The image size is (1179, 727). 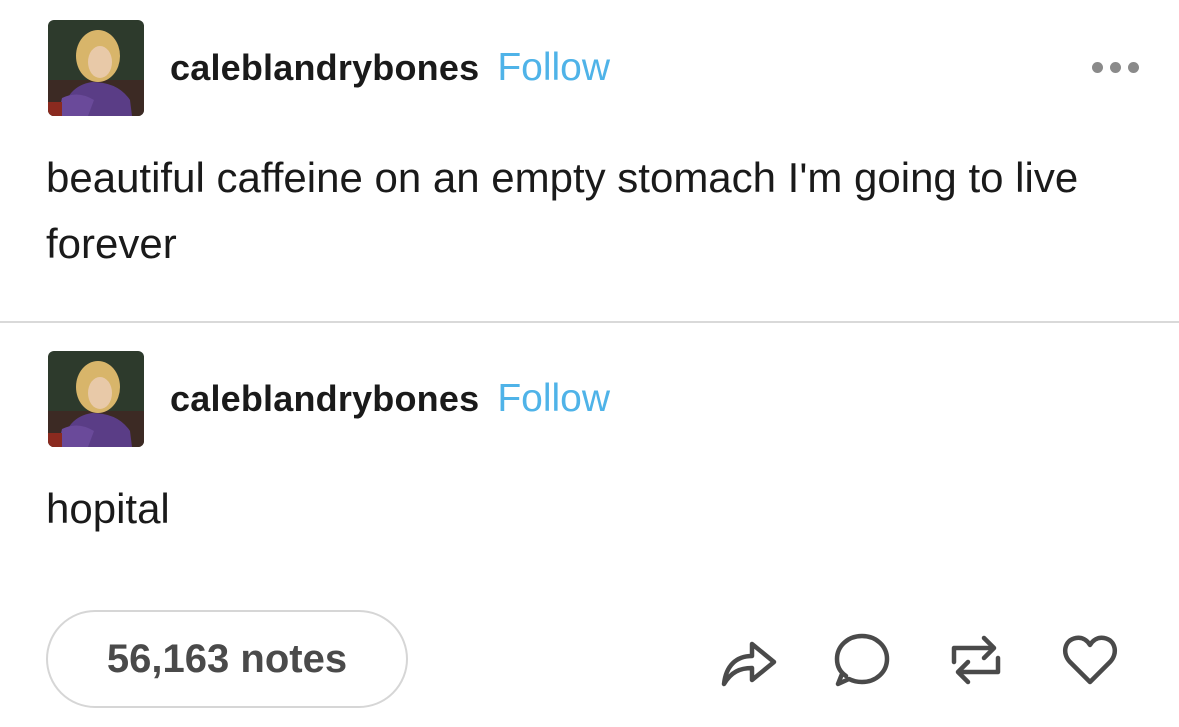 I want to click on divider, so click(x=589, y=322).